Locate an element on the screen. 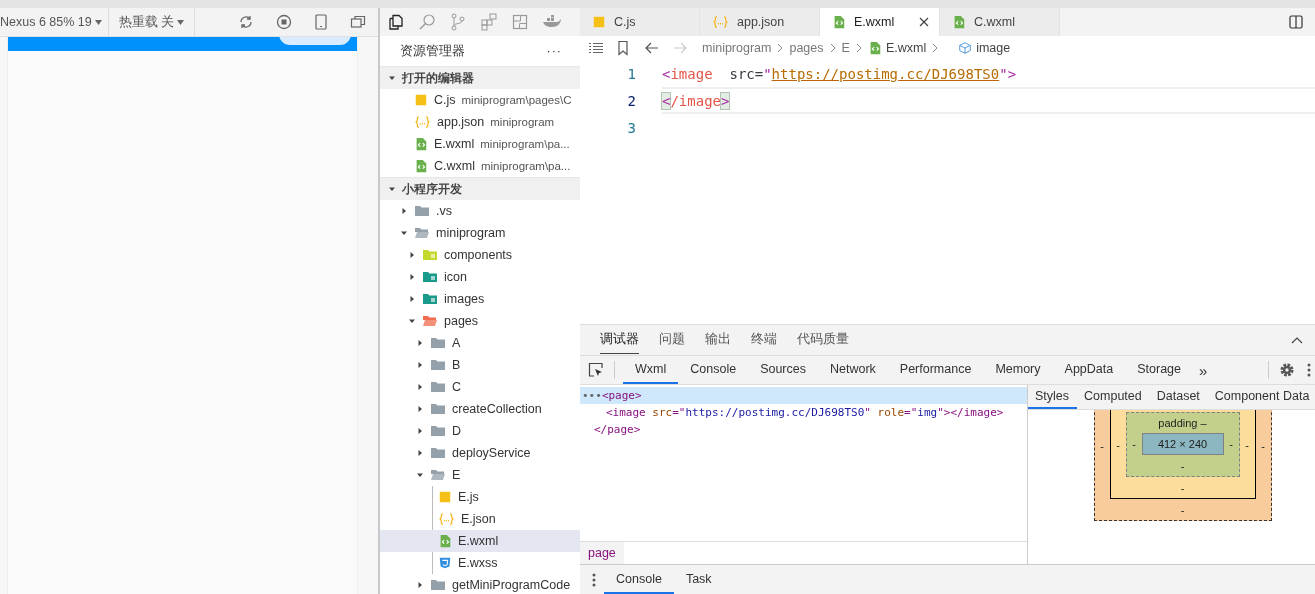  tree-item: E.js is located at coordinates (480, 497).